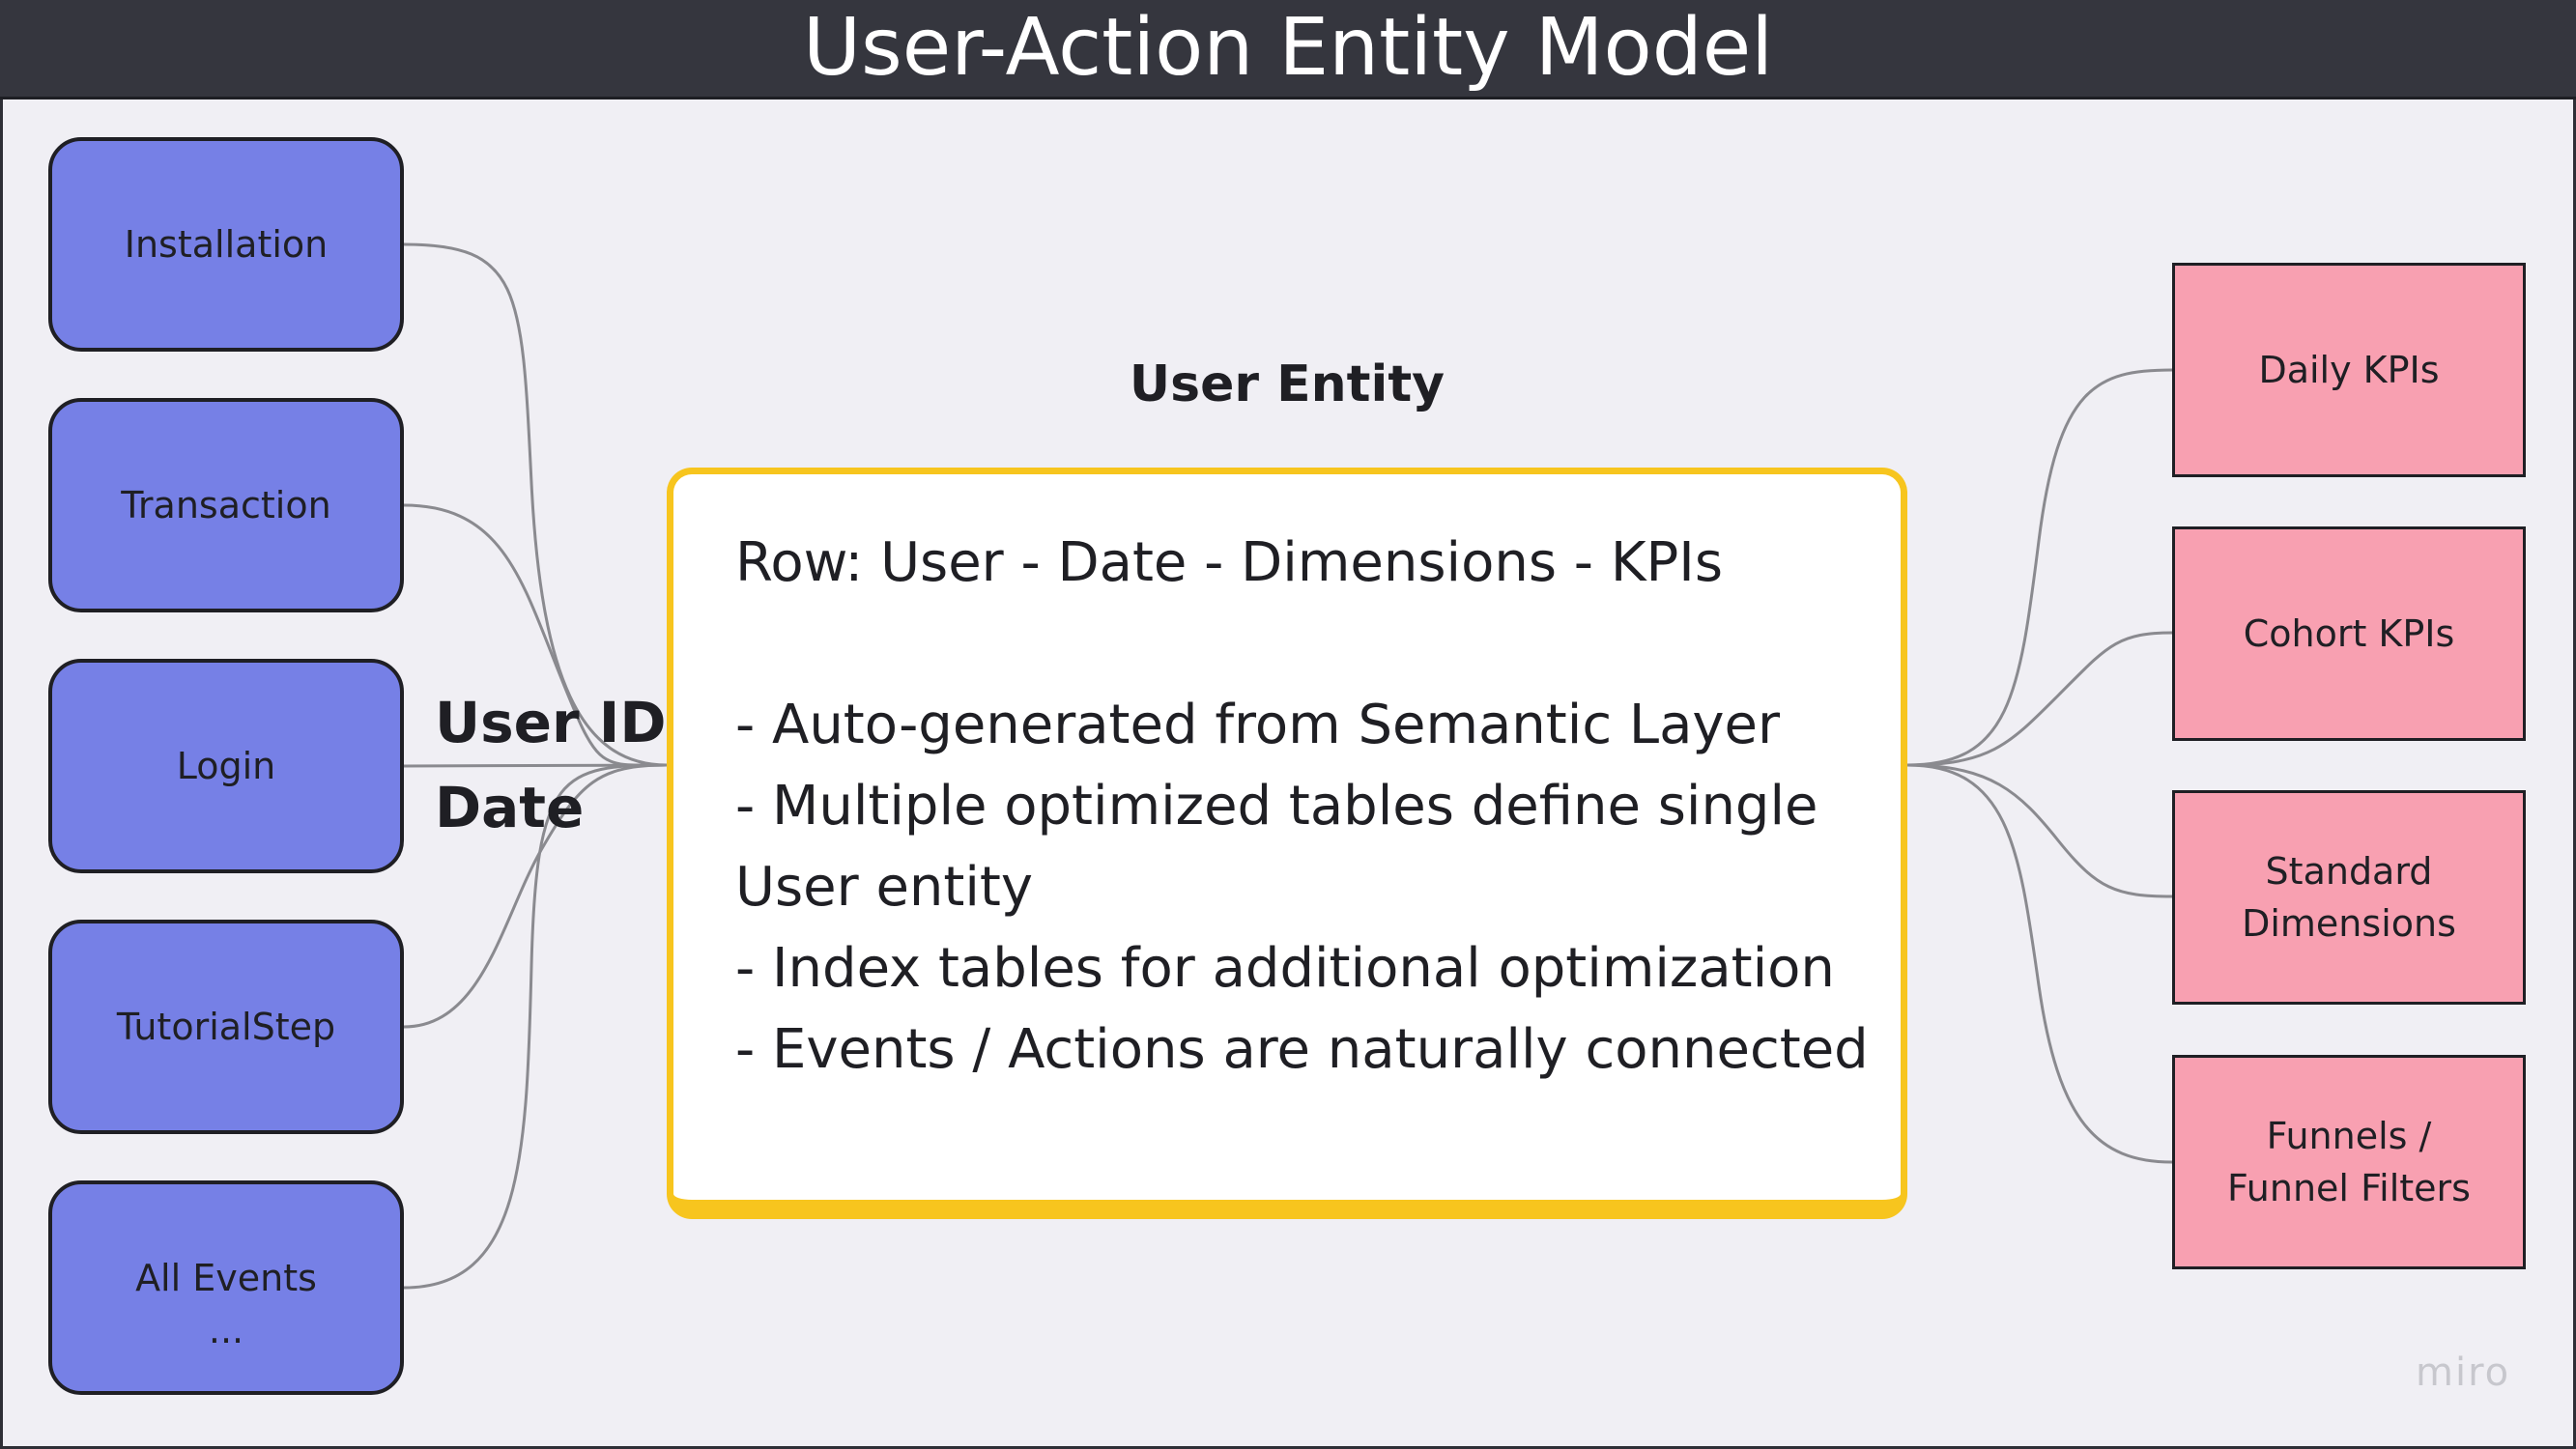  Describe the element at coordinates (2040, 567) in the screenshot. I see `connector-daily-kpis` at that location.